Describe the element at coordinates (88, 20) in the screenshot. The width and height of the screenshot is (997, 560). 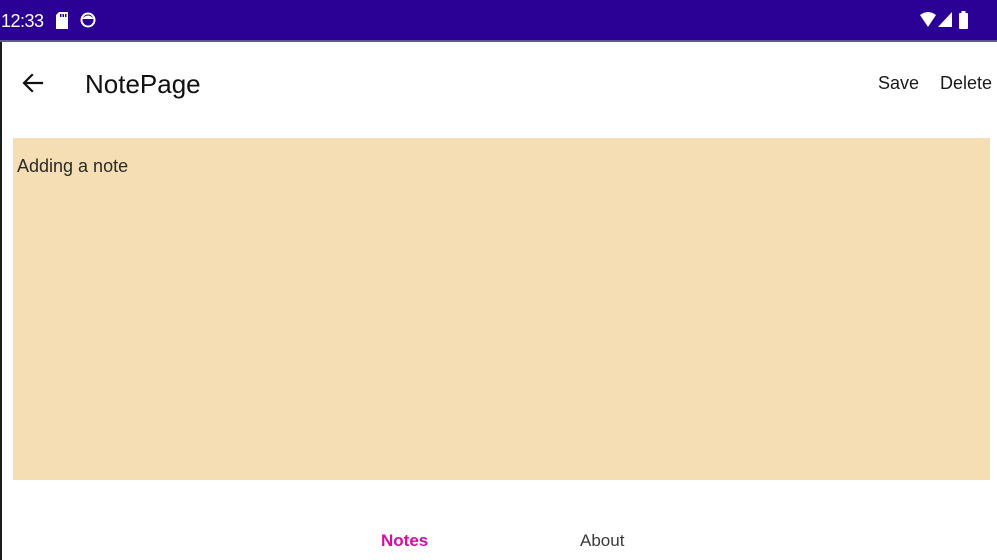
I see `face-icon` at that location.